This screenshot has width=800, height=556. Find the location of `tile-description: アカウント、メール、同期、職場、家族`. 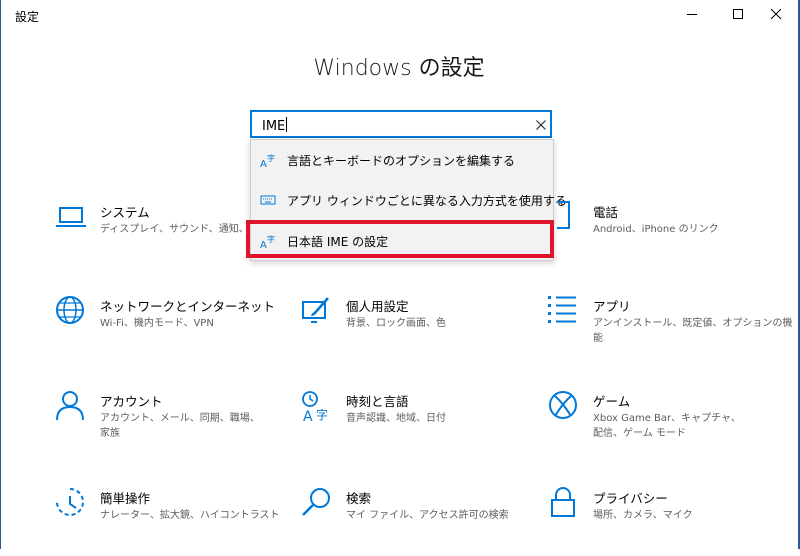

tile-description: アカウント、メール、同期、職場、家族 is located at coordinates (180, 426).